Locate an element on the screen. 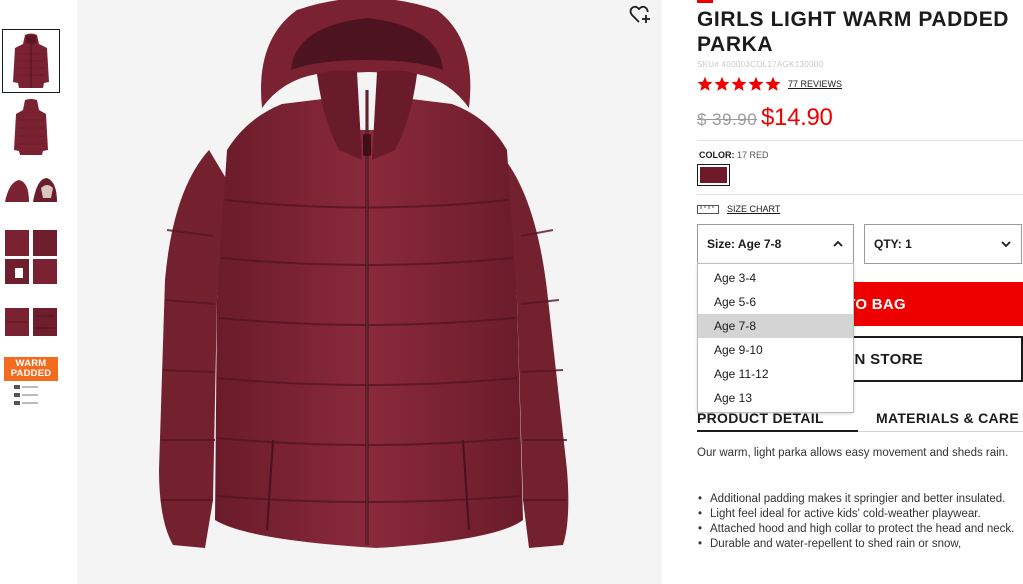 This screenshot has width=1023, height=584. wishlist-heart-icon is located at coordinates (640, 15).